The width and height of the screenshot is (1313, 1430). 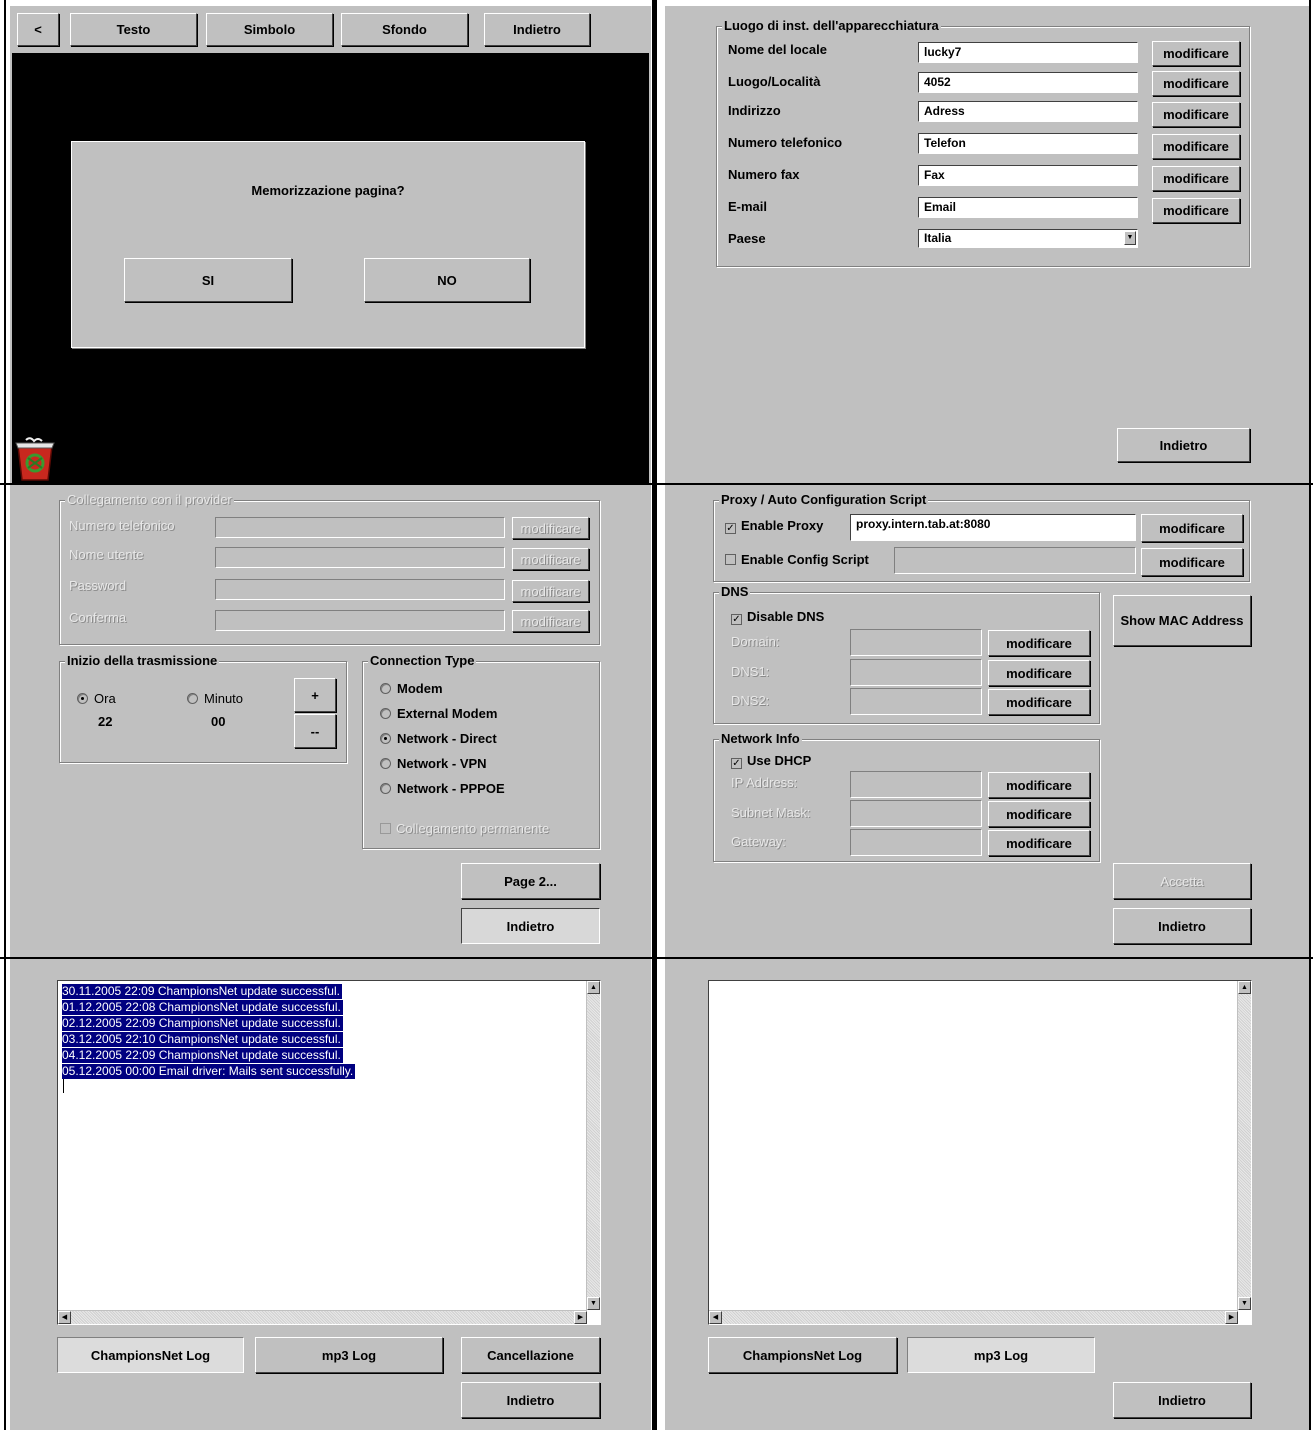 What do you see at coordinates (1192, 562) in the screenshot?
I see `modify-script-button: modificare` at bounding box center [1192, 562].